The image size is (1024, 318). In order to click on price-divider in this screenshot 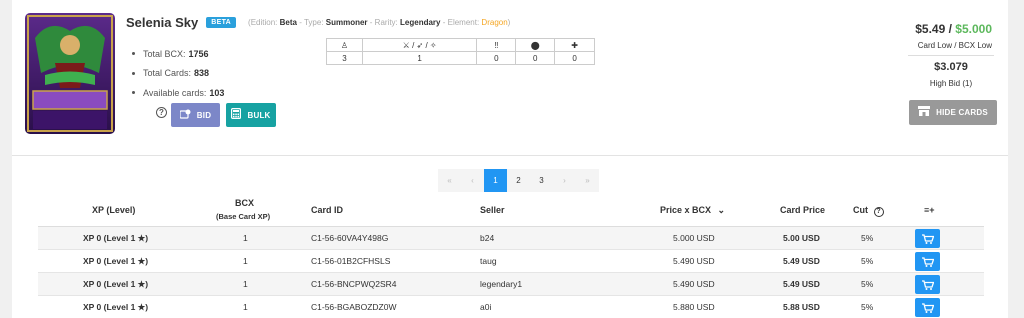, I will do `click(951, 55)`.